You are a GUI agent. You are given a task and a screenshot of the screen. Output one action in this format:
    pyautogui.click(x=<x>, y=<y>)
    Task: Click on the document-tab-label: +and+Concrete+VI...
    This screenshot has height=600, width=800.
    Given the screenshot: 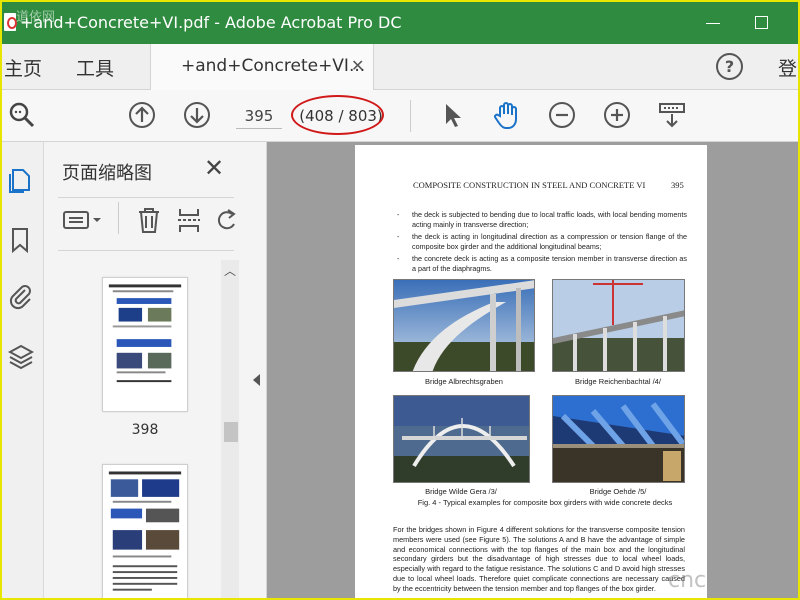 What is the action you would take?
    pyautogui.click(x=273, y=66)
    